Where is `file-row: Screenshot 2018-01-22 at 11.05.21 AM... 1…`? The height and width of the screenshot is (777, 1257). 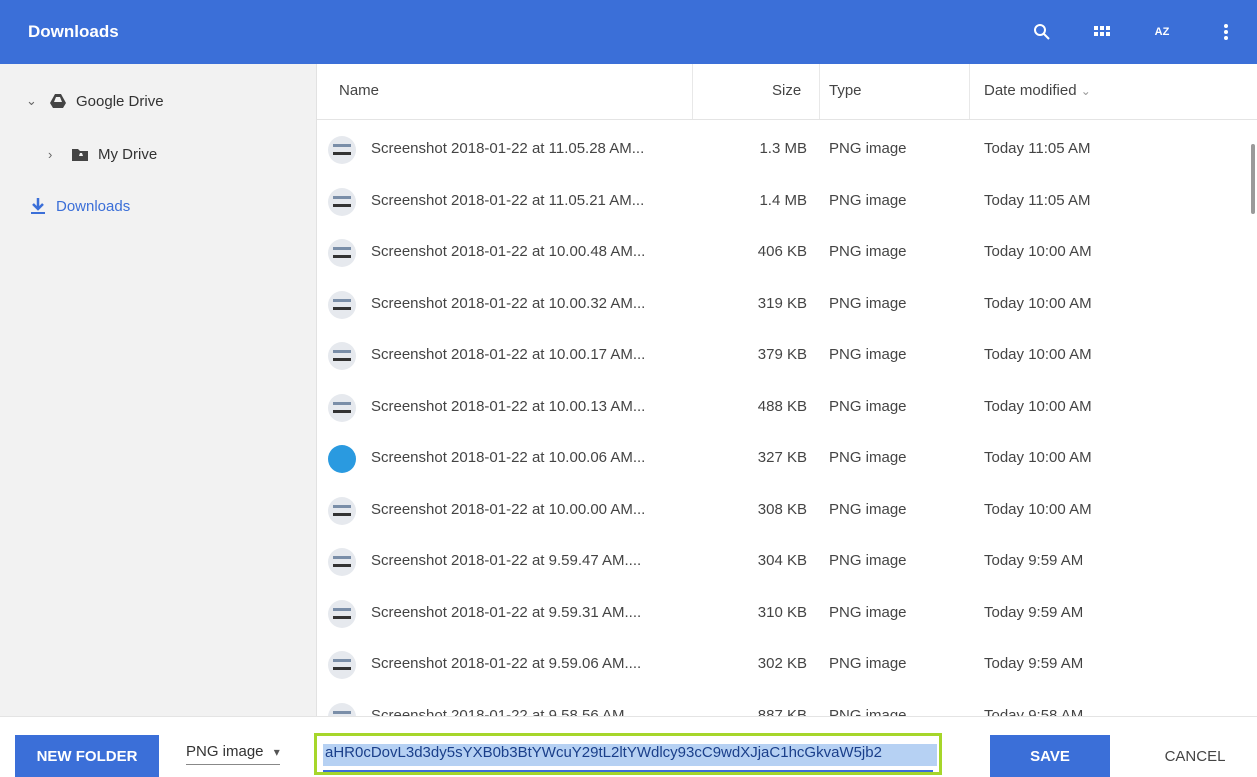 file-row: Screenshot 2018-01-22 at 11.05.21 AM... 1… is located at coordinates (782, 202).